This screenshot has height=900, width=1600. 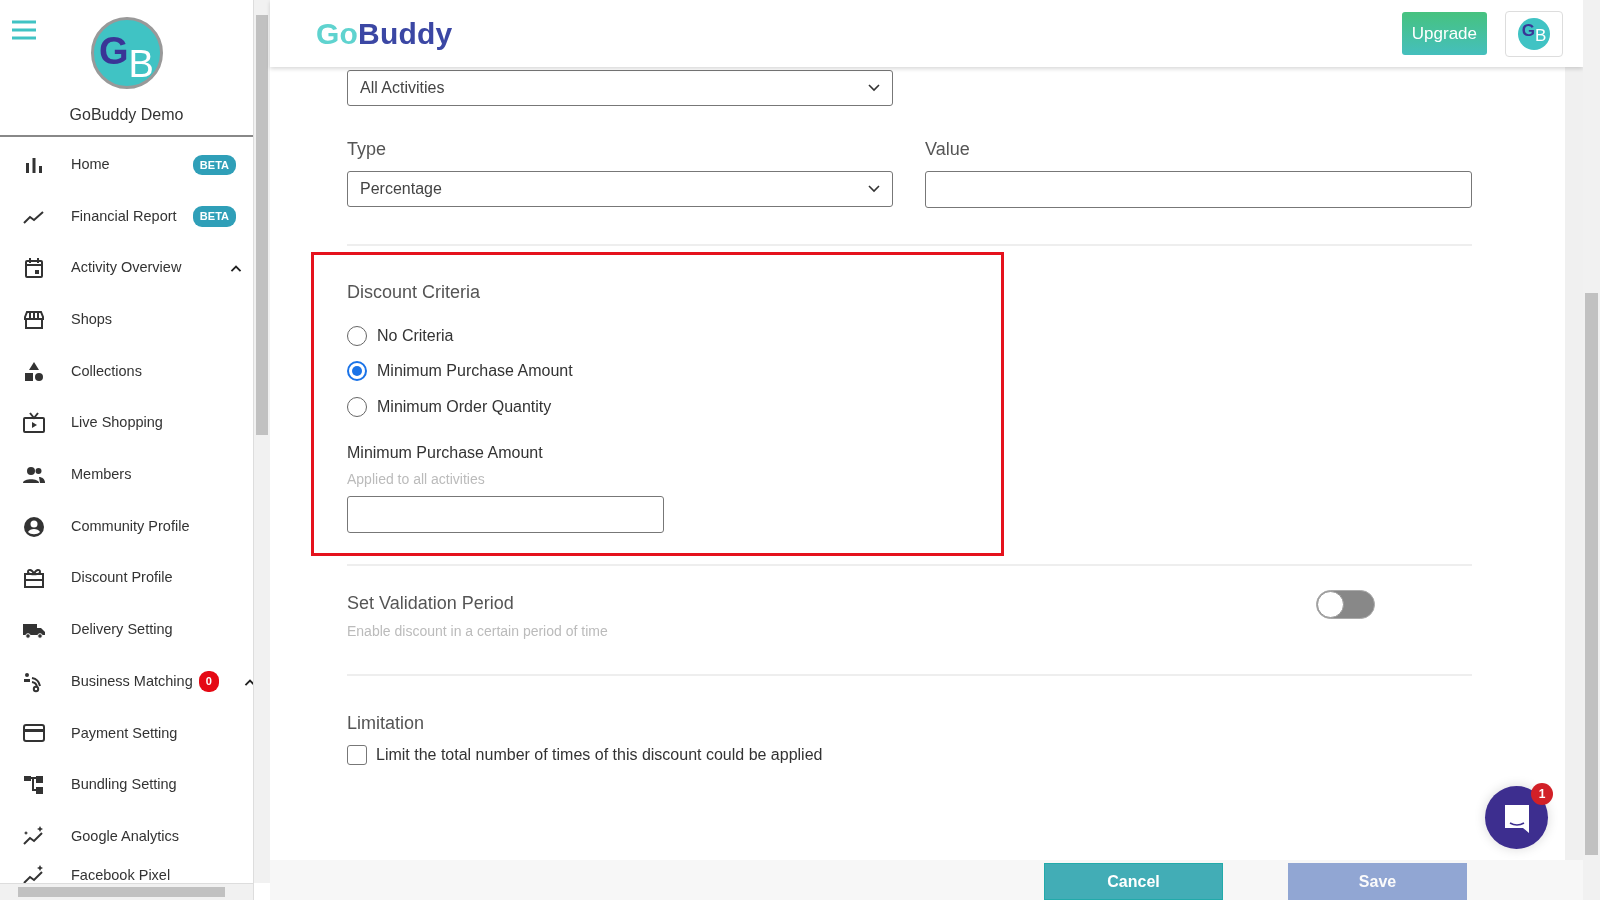 I want to click on field-label: Minimum Purchase Amount, so click(x=445, y=452).